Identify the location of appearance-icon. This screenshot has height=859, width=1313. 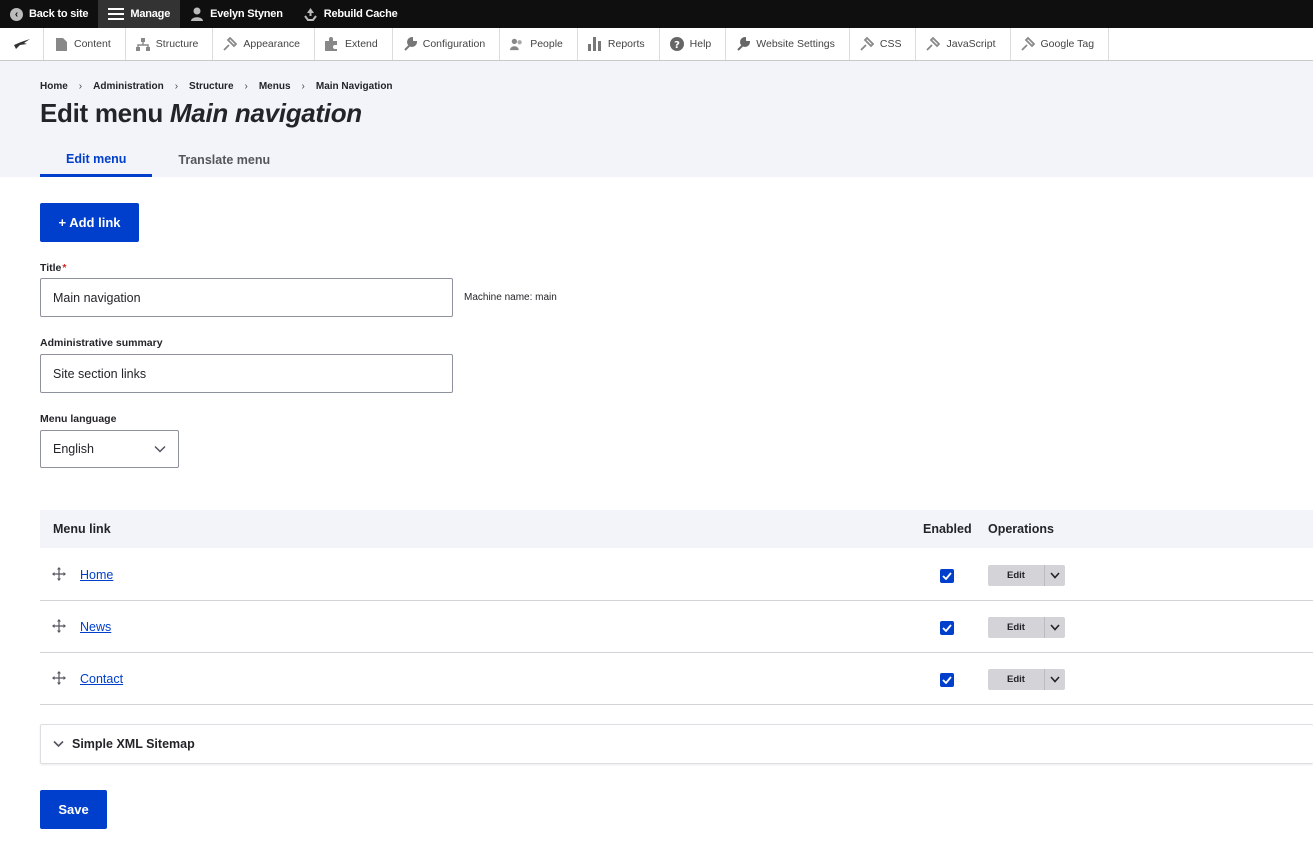
(230, 44).